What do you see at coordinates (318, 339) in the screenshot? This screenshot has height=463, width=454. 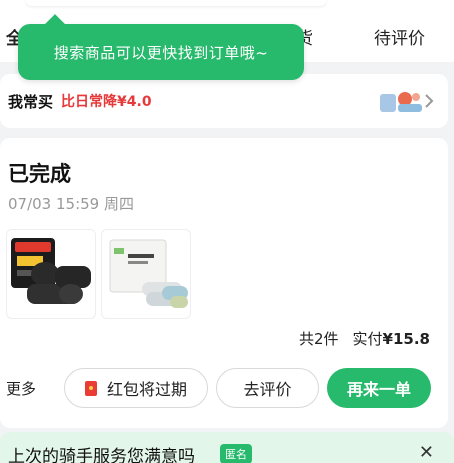 I see `item-count: 共2件` at bounding box center [318, 339].